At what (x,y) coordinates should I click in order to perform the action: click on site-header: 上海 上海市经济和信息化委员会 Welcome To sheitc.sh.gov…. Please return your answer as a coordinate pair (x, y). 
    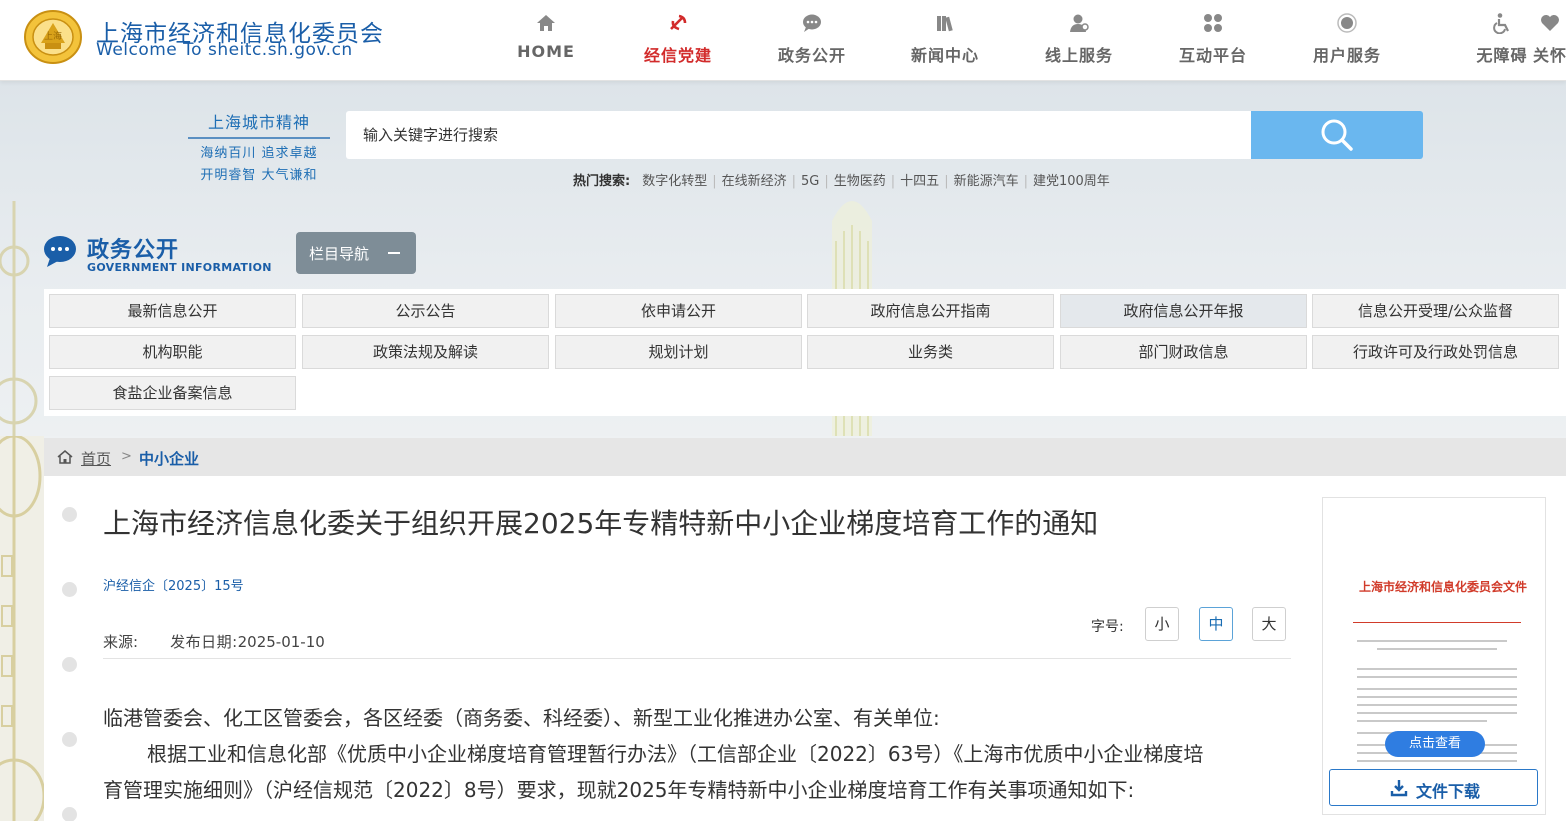
    Looking at the image, I should click on (783, 40).